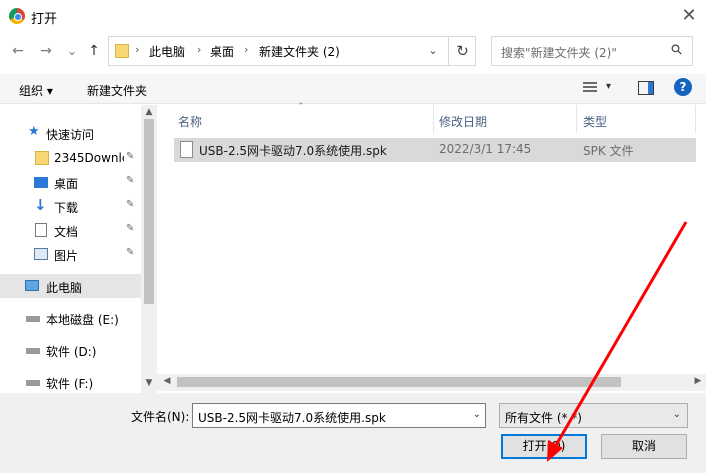  I want to click on filename-field: USB-2.5网卡驱动7.0系统使用.spk ⌄, so click(339, 415).